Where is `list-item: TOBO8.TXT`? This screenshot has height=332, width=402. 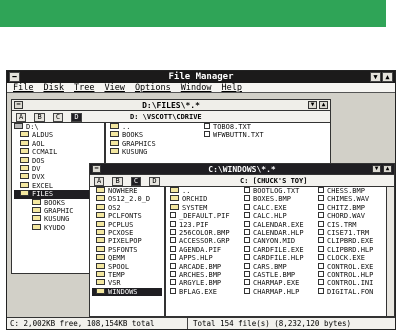
list-item: TOBO8.TXT is located at coordinates (264, 127).